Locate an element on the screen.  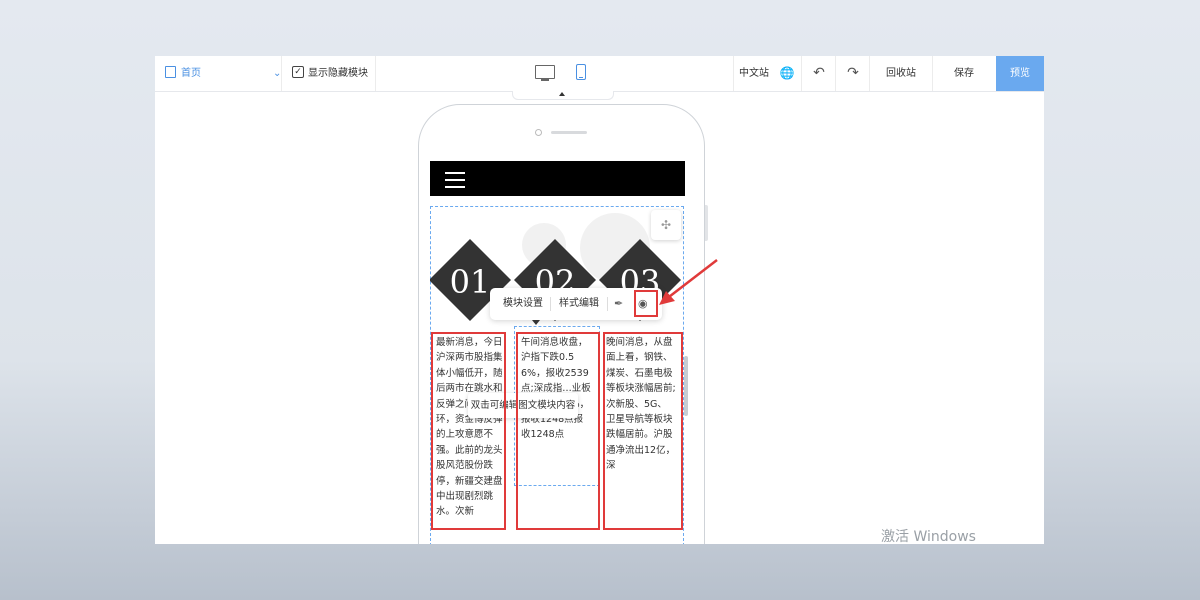
page-select: 首页 ⌄ is located at coordinates (223, 73).